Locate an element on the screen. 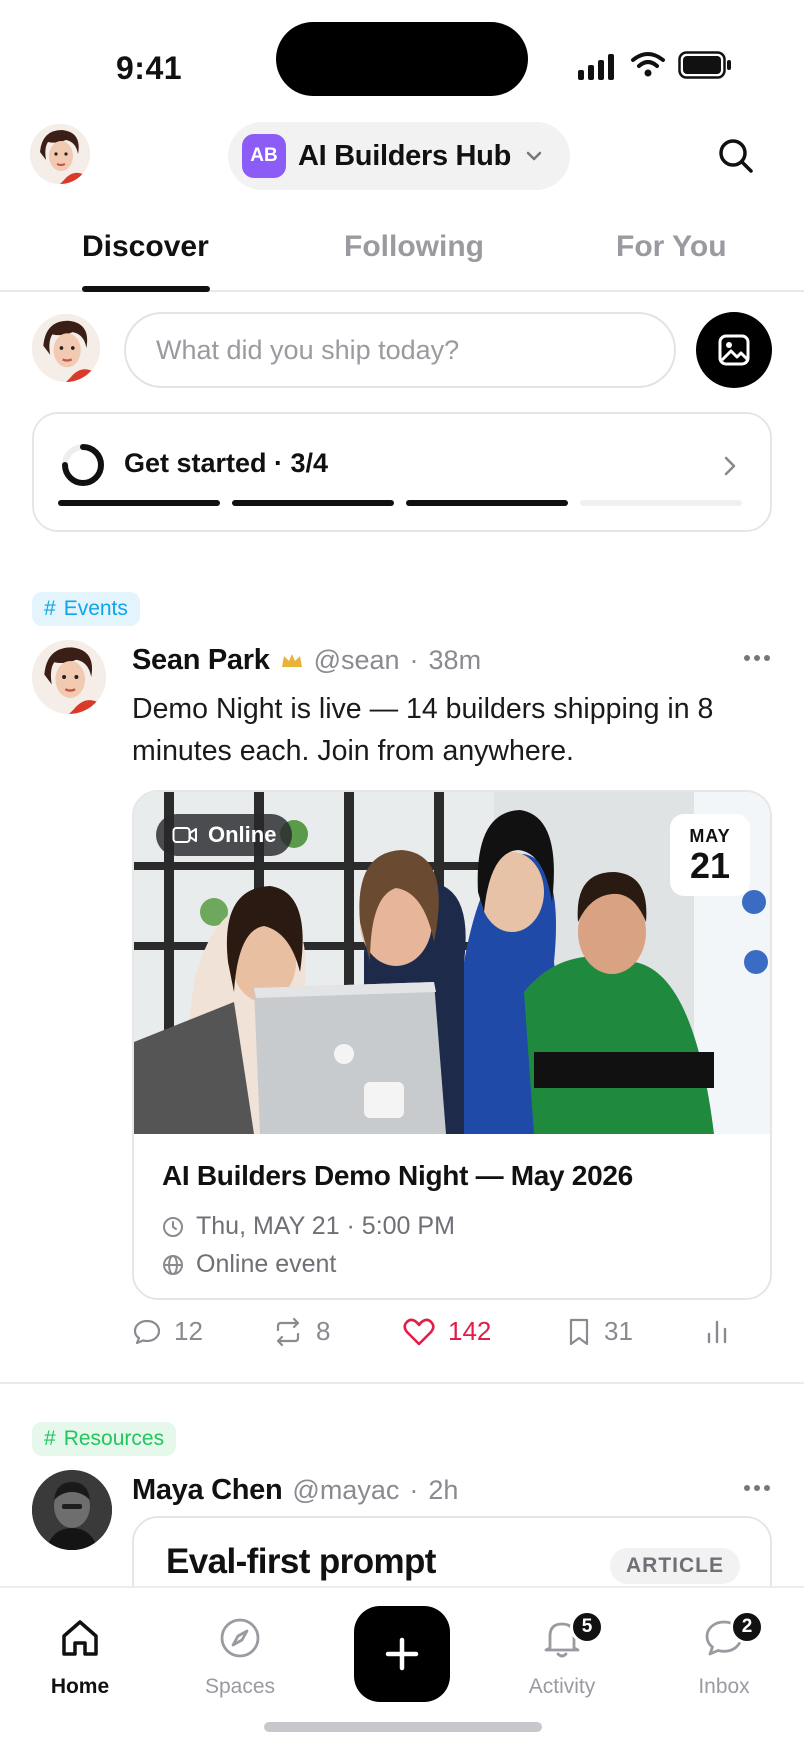 Image resolution: width=804 pixels, height=1748 pixels. tab-following: Following is located at coordinates (414, 247).